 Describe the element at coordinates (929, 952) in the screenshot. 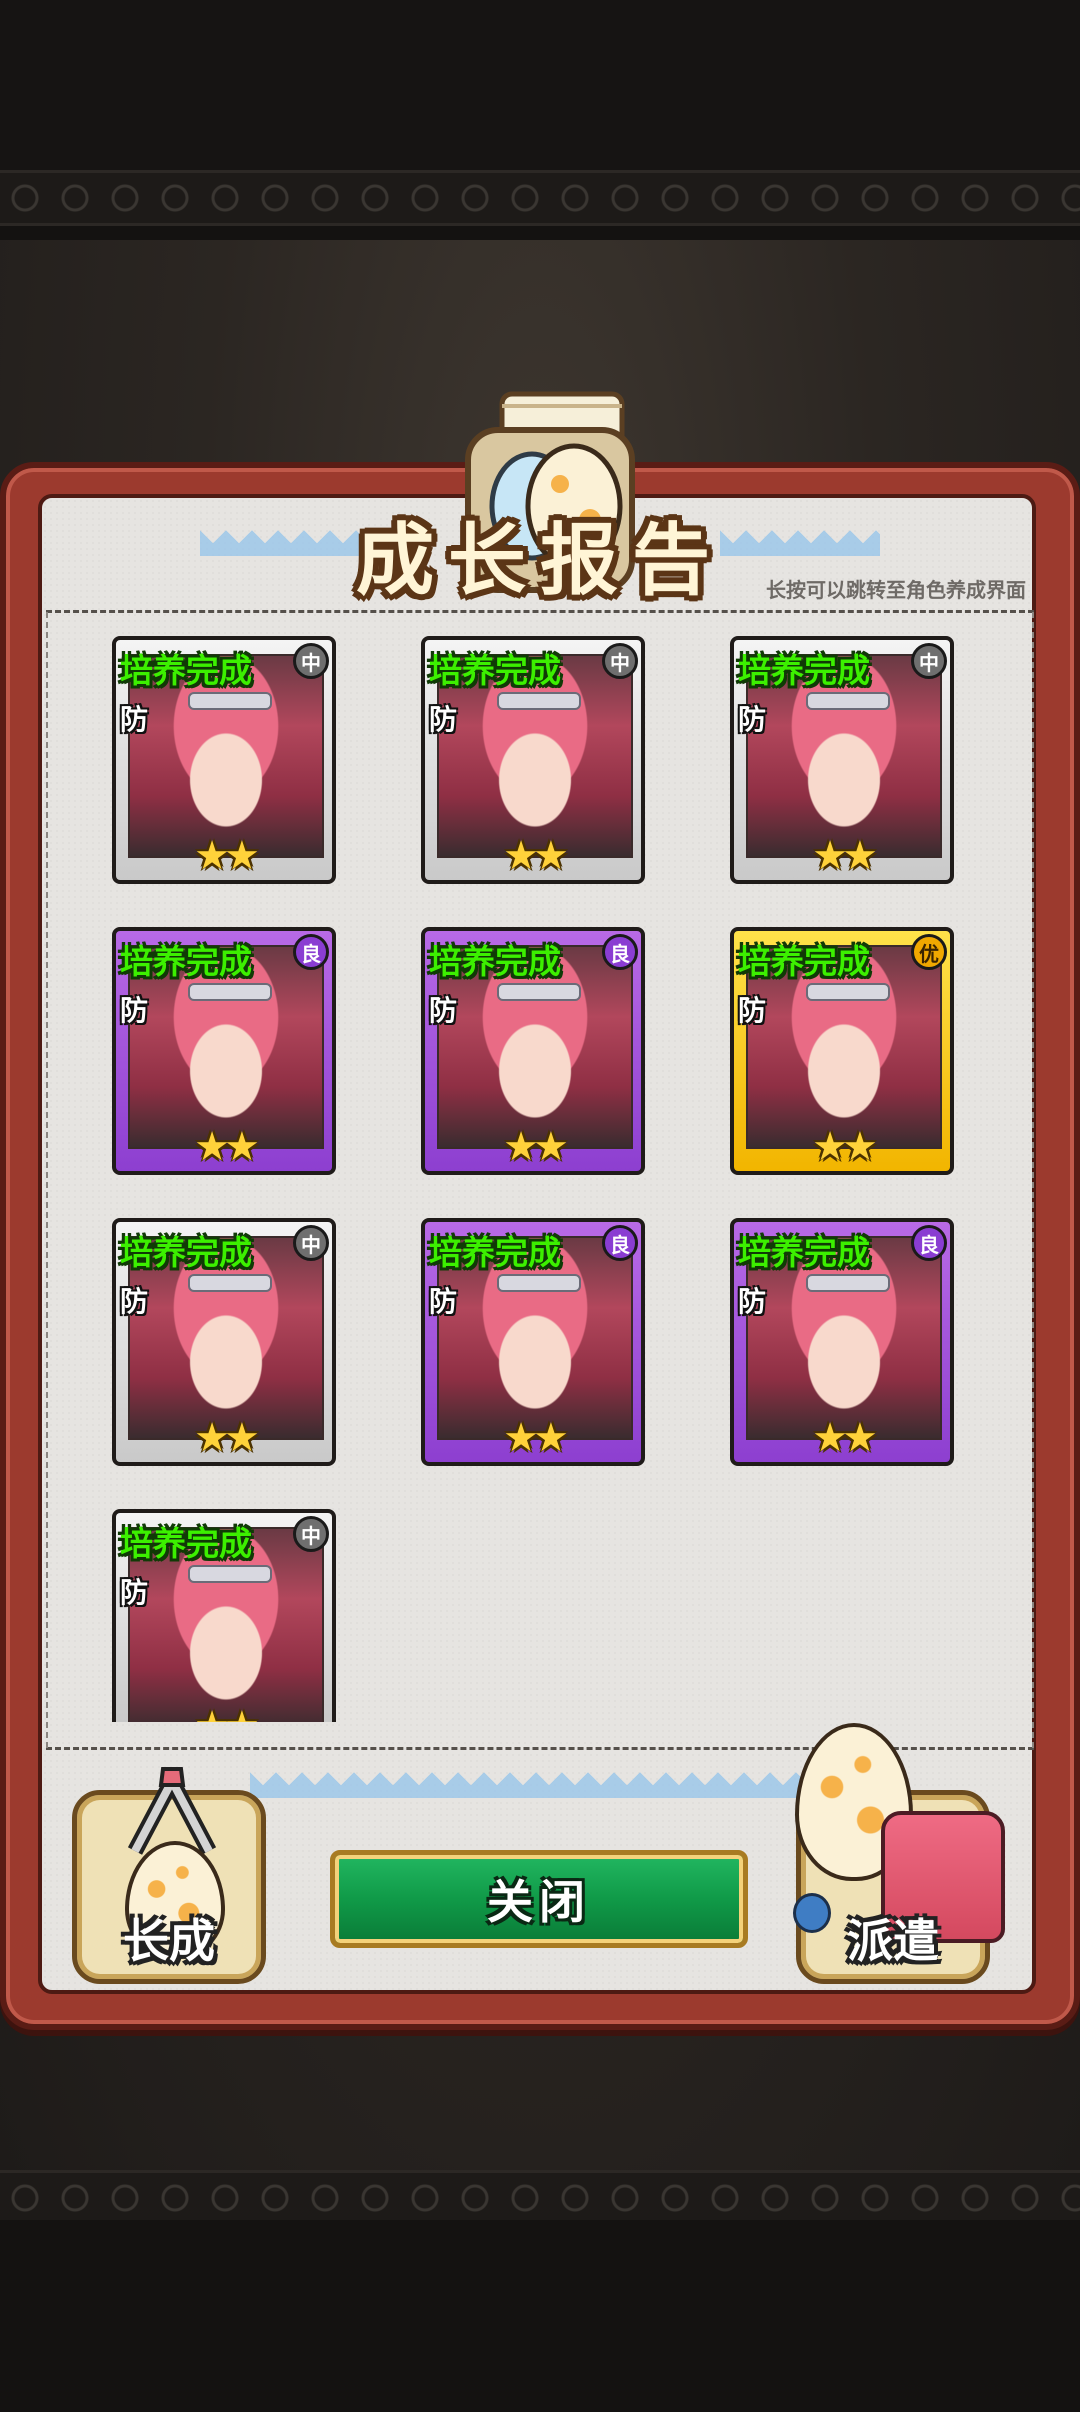

I see `grade-badge: 优` at that location.